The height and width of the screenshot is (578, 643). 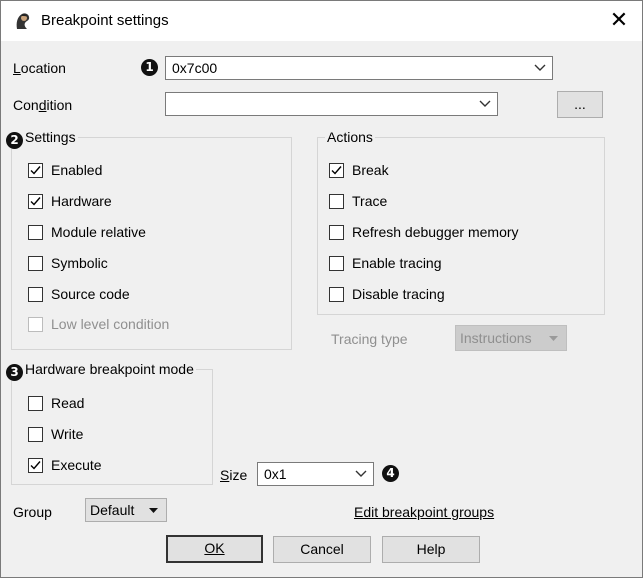 What do you see at coordinates (110, 324) in the screenshot?
I see `low-level-condition-label: Low level condition` at bounding box center [110, 324].